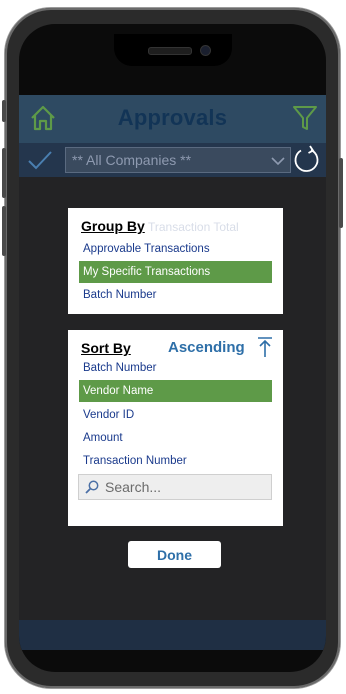 The image size is (346, 694). I want to click on sort-ascending-arrow-icon, so click(265, 347).